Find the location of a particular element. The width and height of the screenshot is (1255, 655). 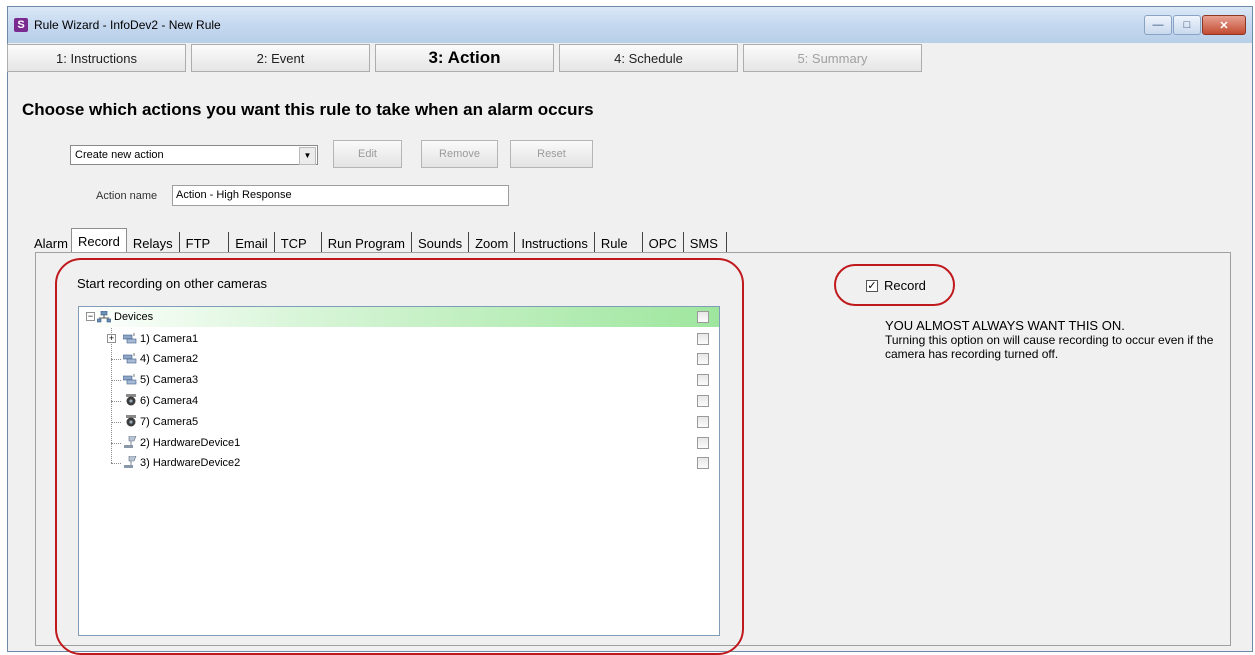

action-select-value: Create new action is located at coordinates (119, 155).